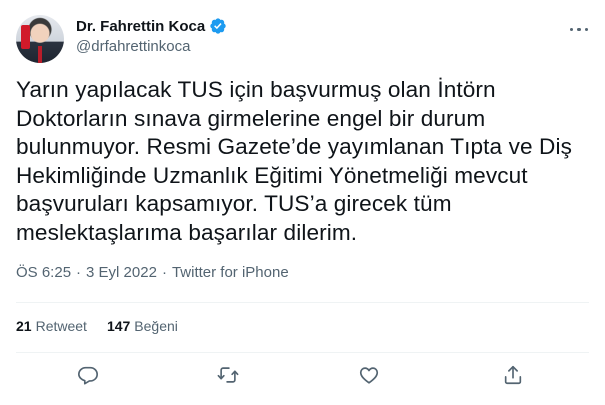 The width and height of the screenshot is (605, 405). I want to click on tweet-source: Twitter for iPhone, so click(230, 272).